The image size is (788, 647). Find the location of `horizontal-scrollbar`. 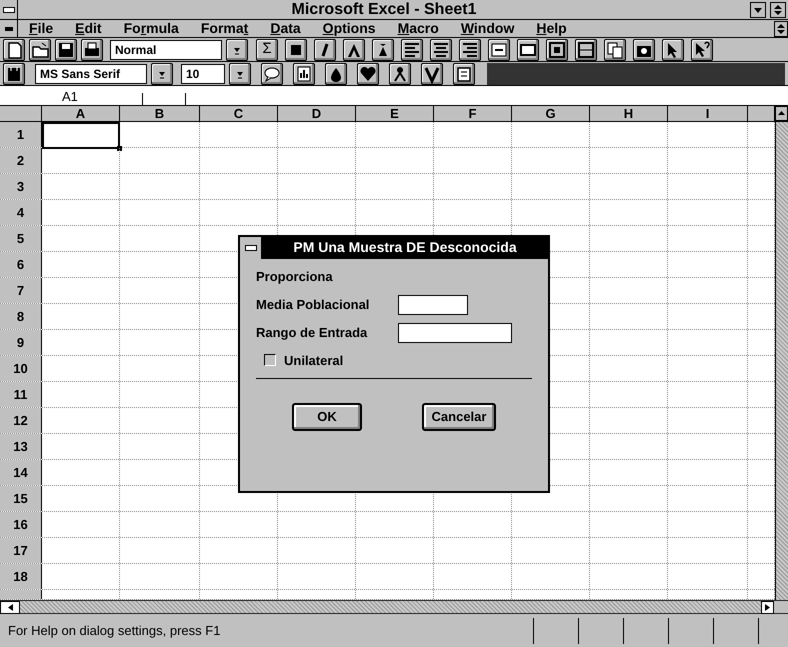

horizontal-scrollbar is located at coordinates (390, 607).